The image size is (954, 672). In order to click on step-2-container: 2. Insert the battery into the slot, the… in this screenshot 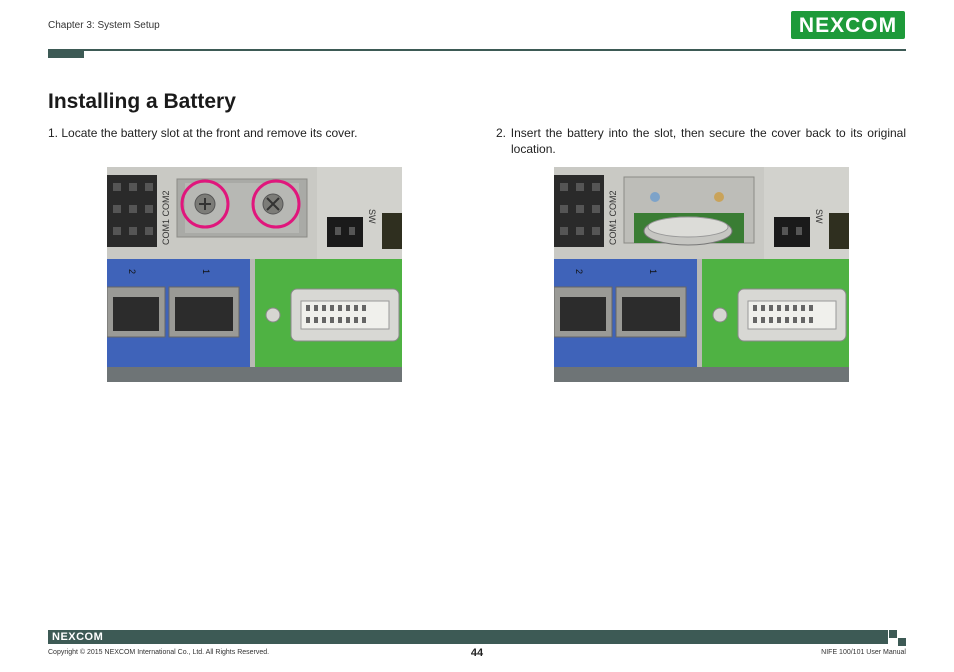, I will do `click(701, 141)`.